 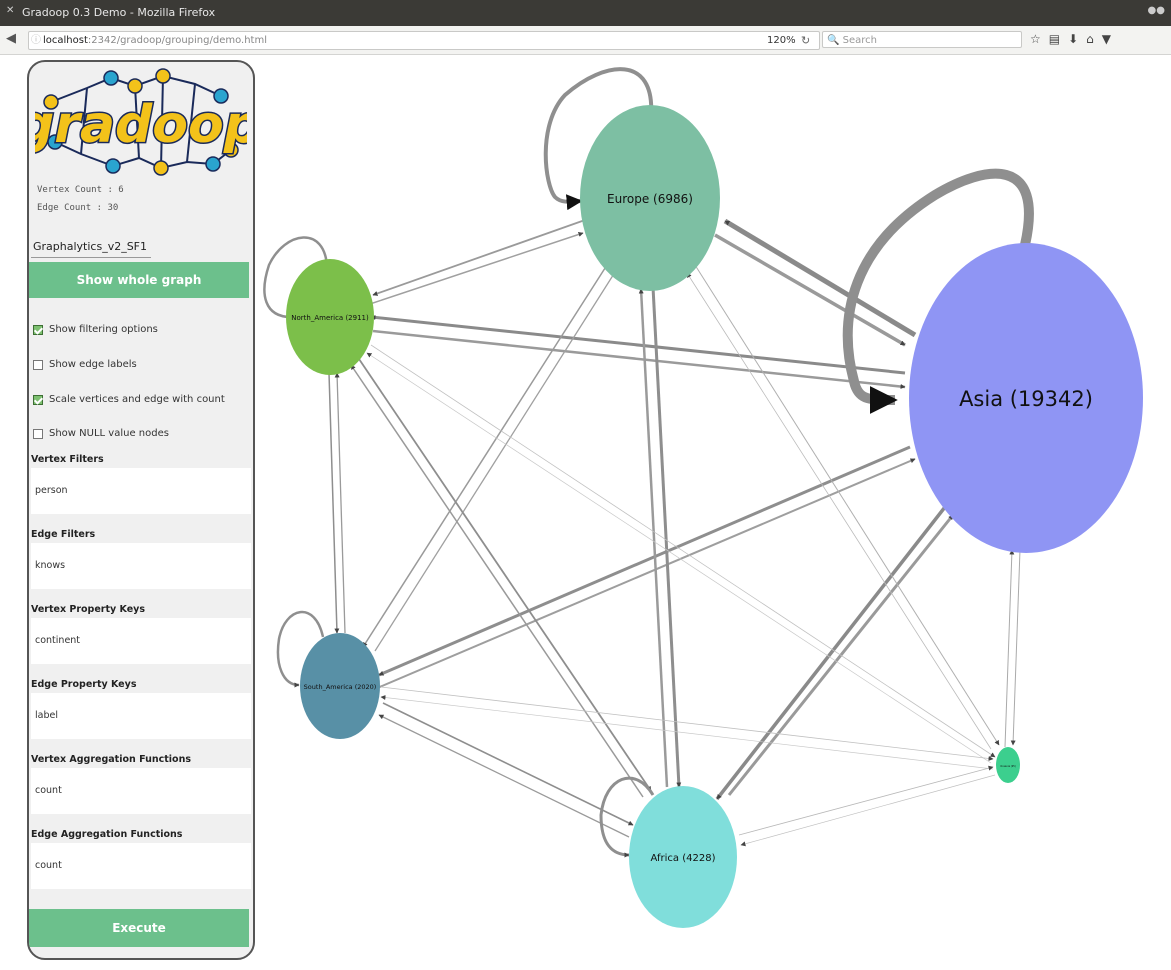 What do you see at coordinates (109, 433) in the screenshot?
I see `option-label: Show NULL value nodes` at bounding box center [109, 433].